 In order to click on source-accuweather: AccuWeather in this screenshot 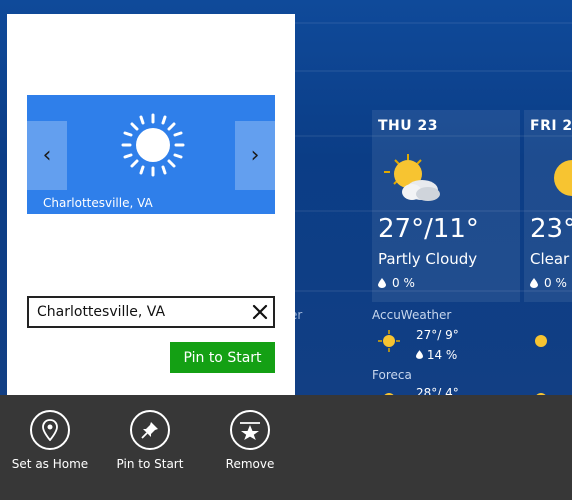, I will do `click(412, 315)`.